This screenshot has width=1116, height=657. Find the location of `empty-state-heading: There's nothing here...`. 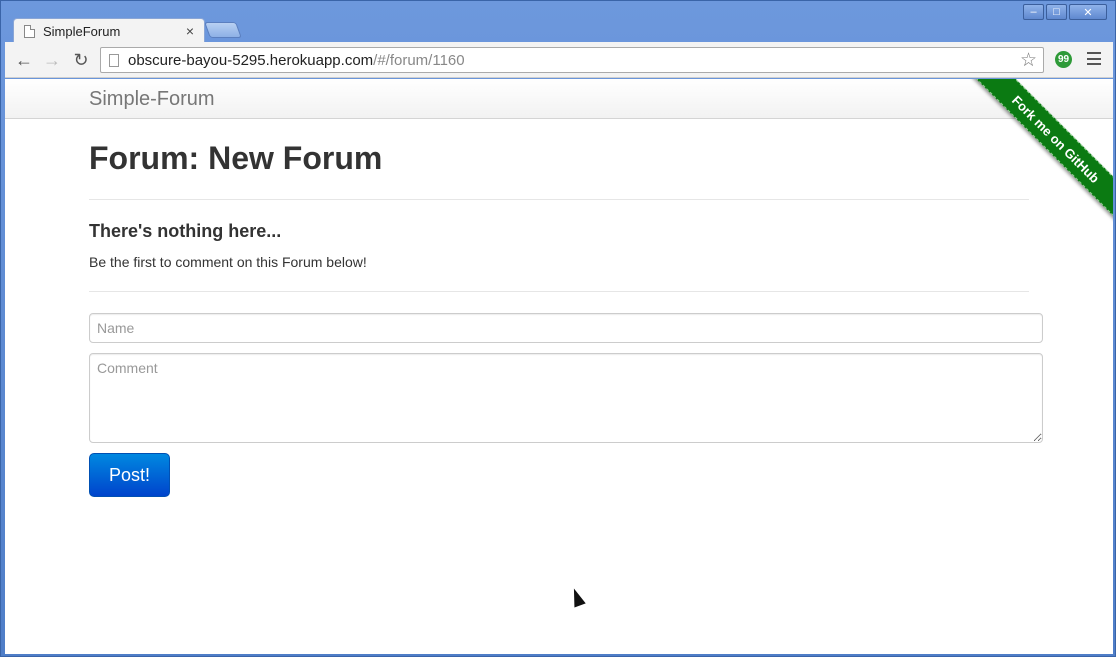

empty-state-heading: There's nothing here... is located at coordinates (185, 231).